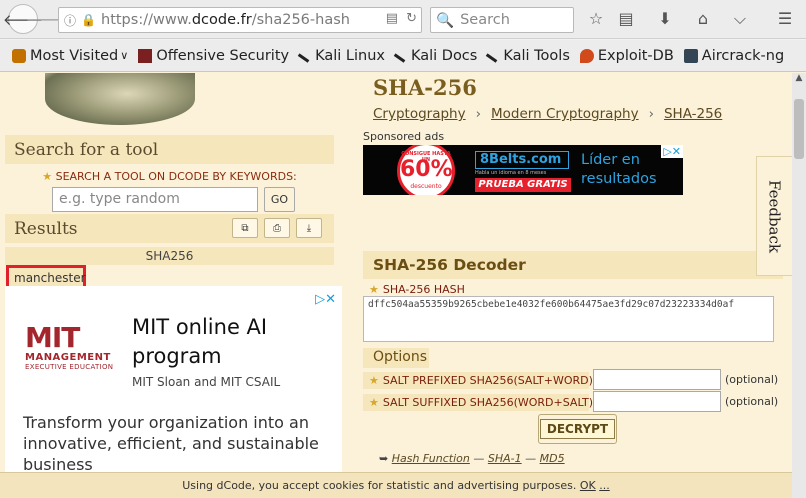  Describe the element at coordinates (419, 114) in the screenshot. I see `breadcrumb-cryptography: Cryptography` at that location.